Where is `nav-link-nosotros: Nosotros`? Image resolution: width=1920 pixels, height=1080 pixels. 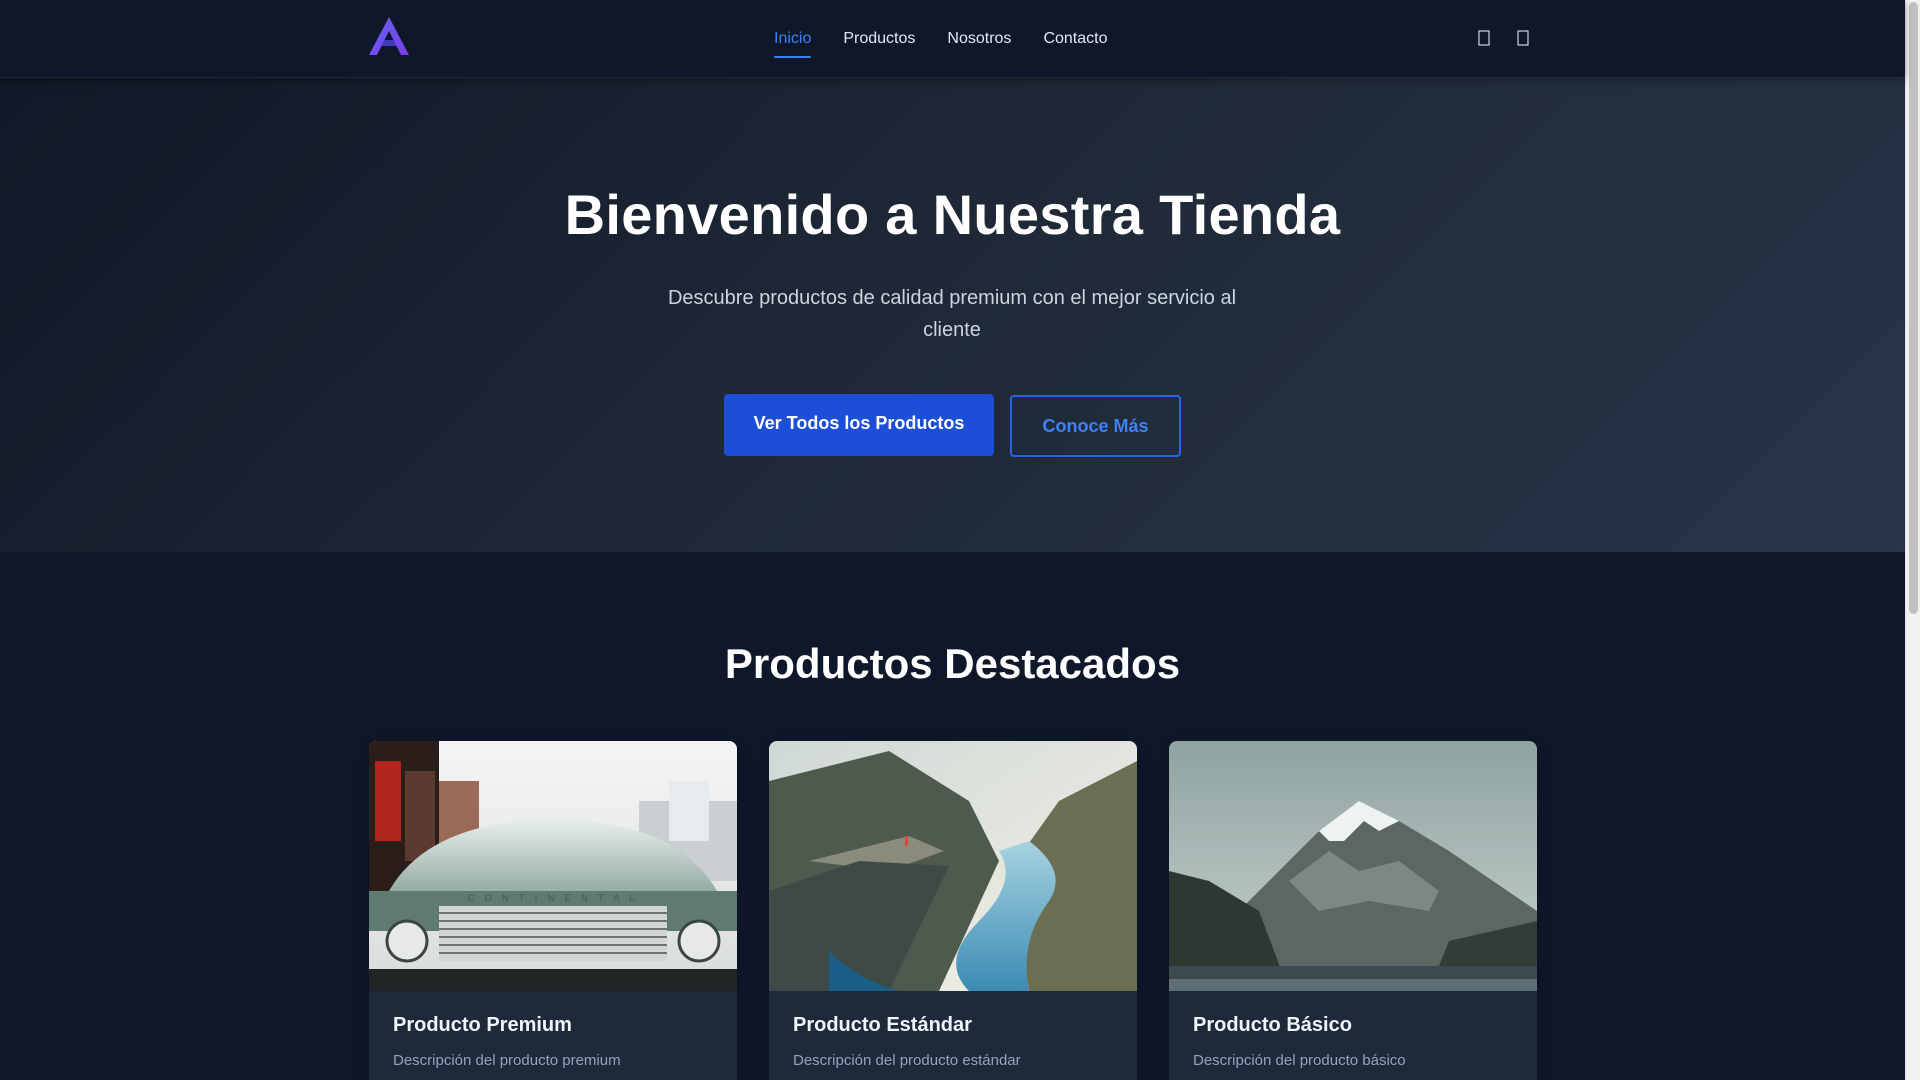 nav-link-nosotros: Nosotros is located at coordinates (979, 39).